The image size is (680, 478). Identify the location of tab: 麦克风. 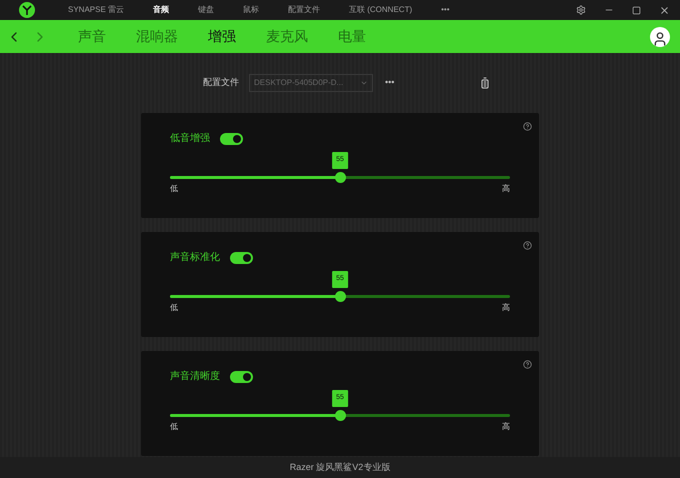
(287, 36).